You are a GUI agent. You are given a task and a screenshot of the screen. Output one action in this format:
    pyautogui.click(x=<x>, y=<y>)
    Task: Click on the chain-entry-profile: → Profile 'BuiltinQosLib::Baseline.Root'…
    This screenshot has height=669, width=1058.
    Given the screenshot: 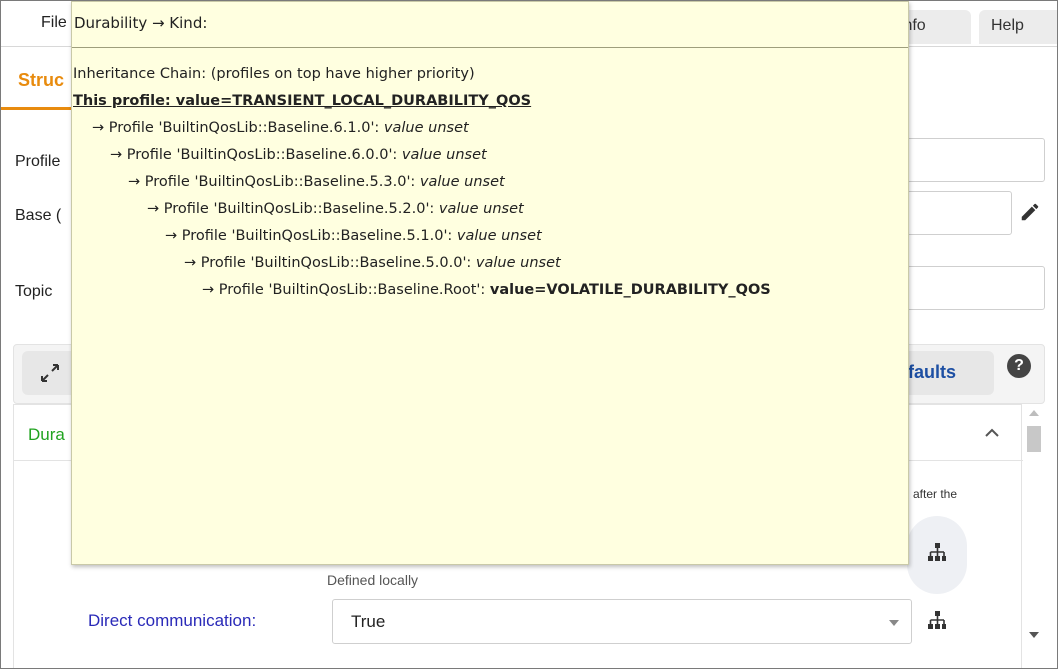 What is the action you would take?
    pyautogui.click(x=346, y=290)
    